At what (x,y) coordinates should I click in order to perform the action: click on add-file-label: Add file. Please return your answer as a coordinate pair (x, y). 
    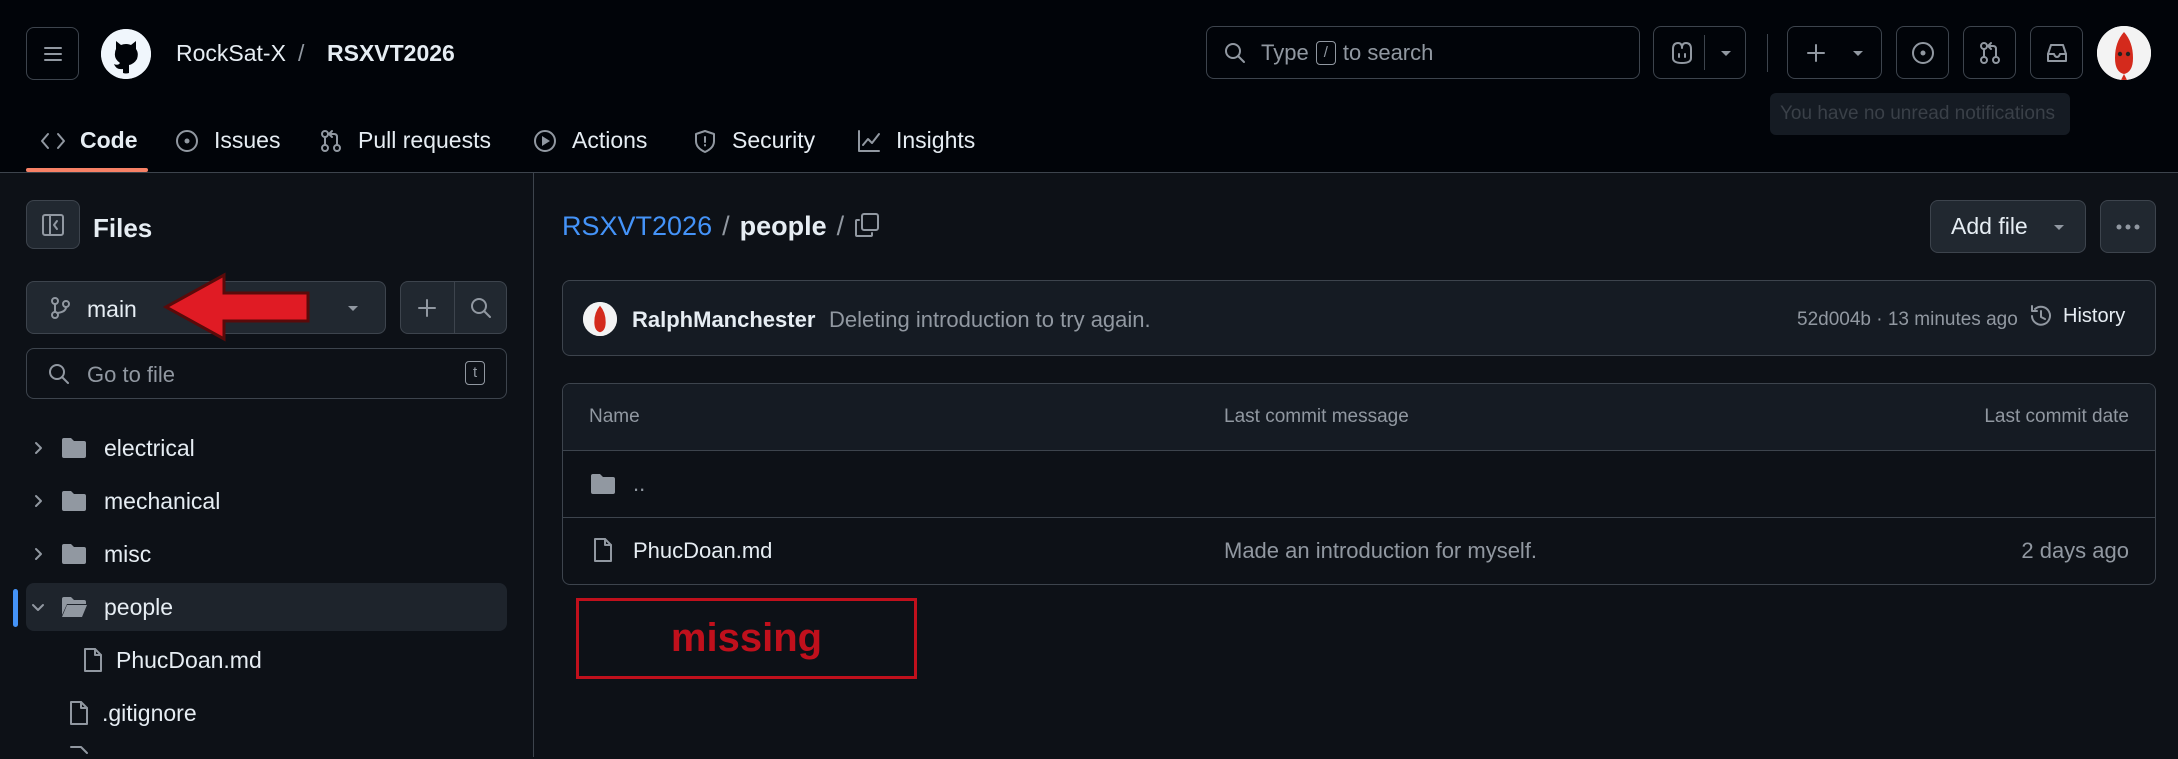
    Looking at the image, I should click on (1989, 226).